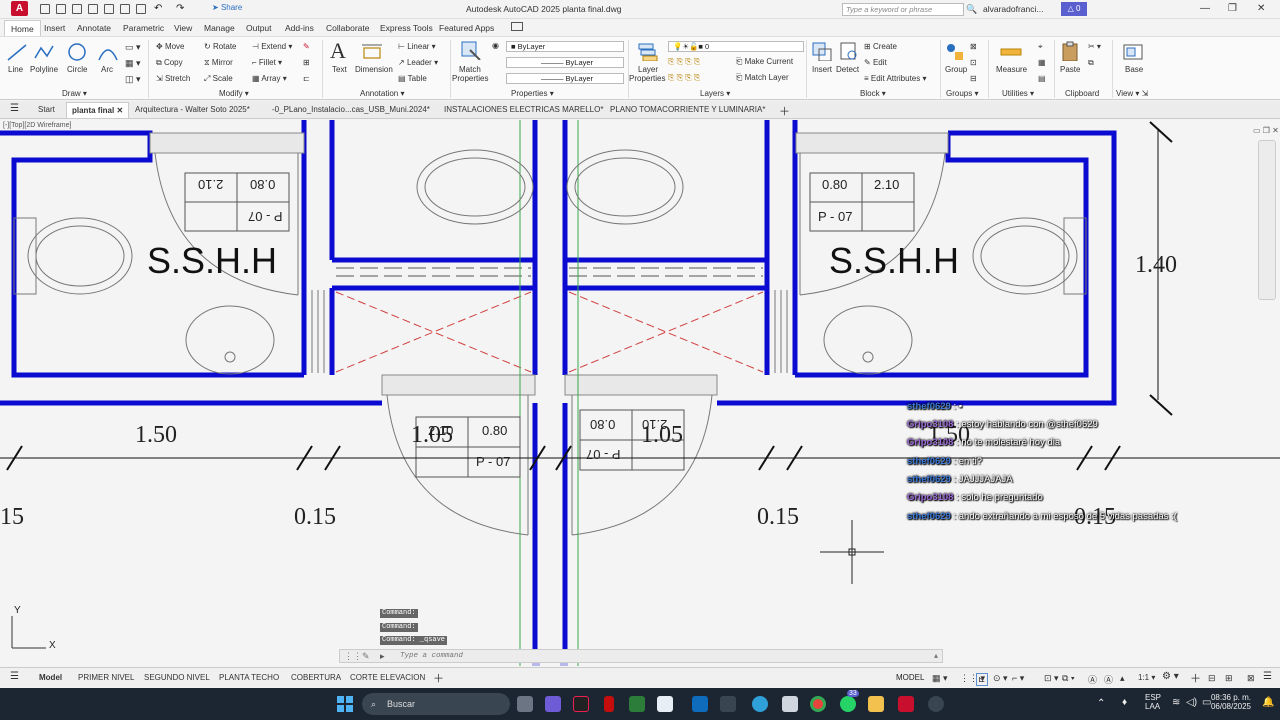  I want to click on draw-group-label: Draw ▾, so click(74, 93).